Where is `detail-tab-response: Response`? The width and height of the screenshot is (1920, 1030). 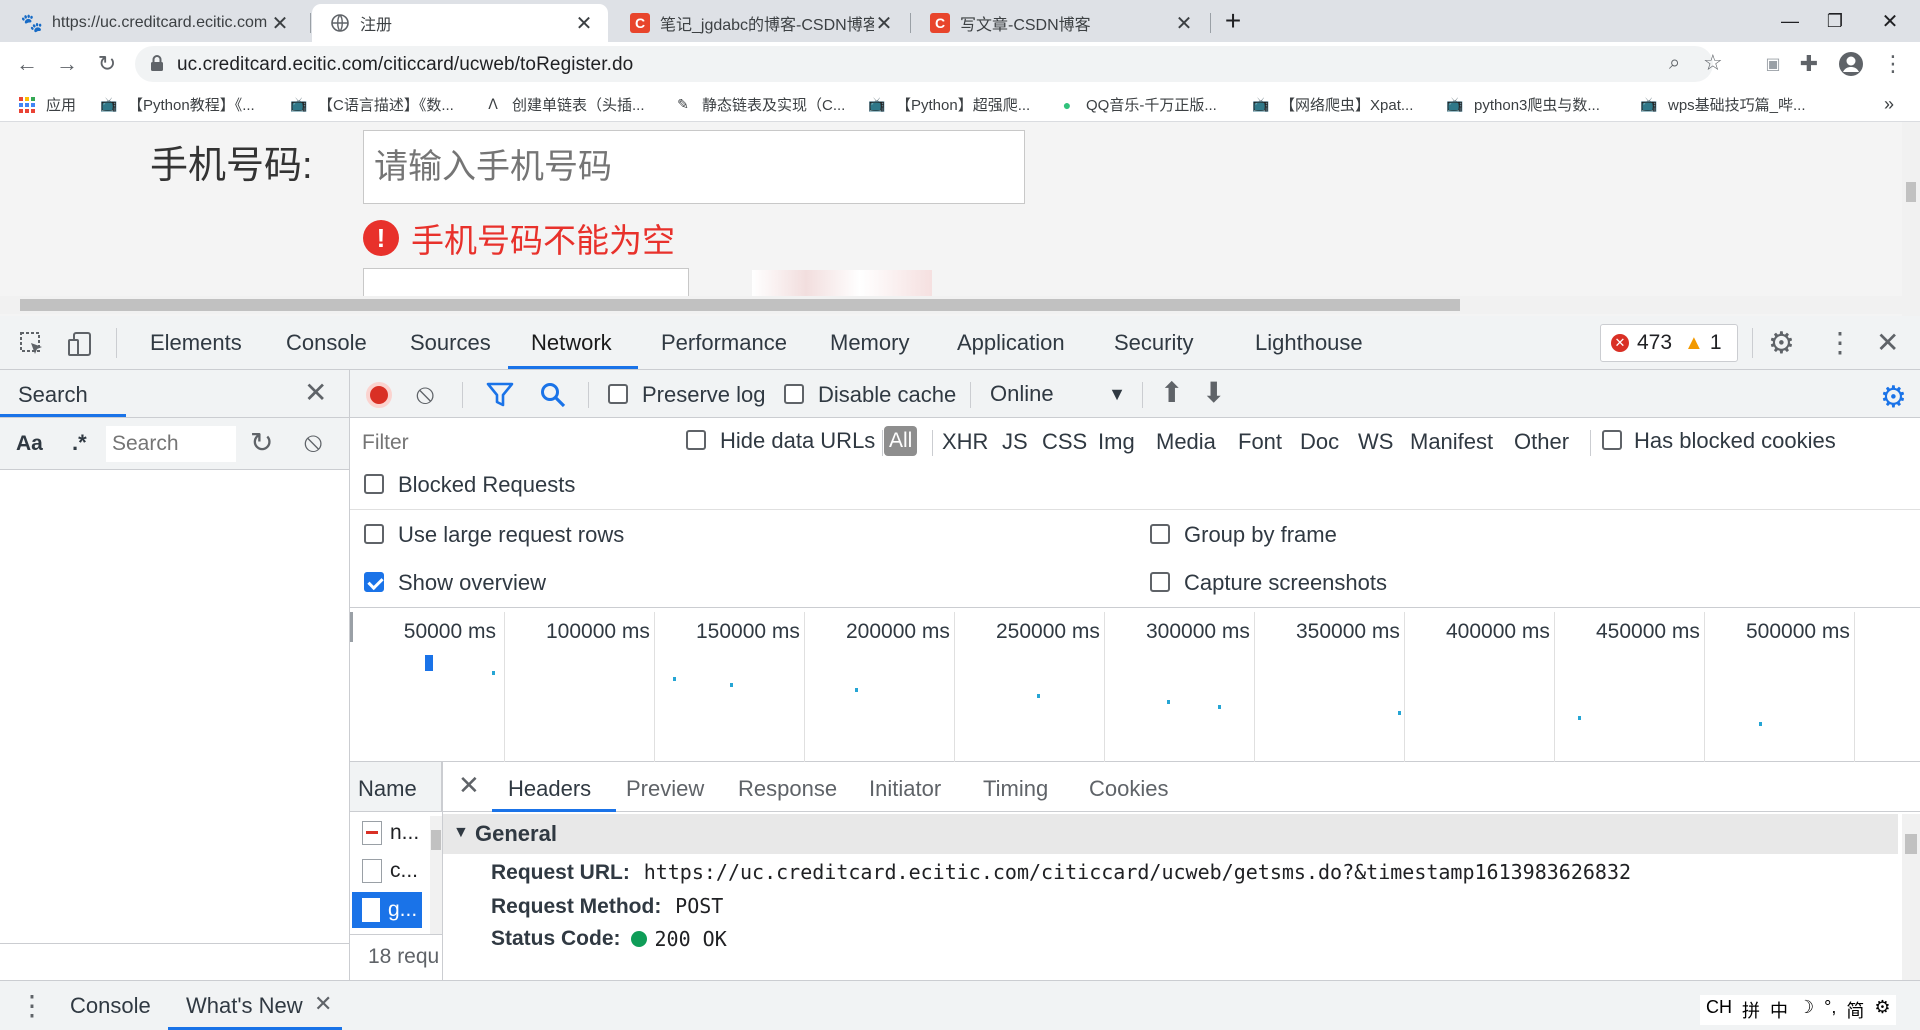
detail-tab-response: Response is located at coordinates (787, 789).